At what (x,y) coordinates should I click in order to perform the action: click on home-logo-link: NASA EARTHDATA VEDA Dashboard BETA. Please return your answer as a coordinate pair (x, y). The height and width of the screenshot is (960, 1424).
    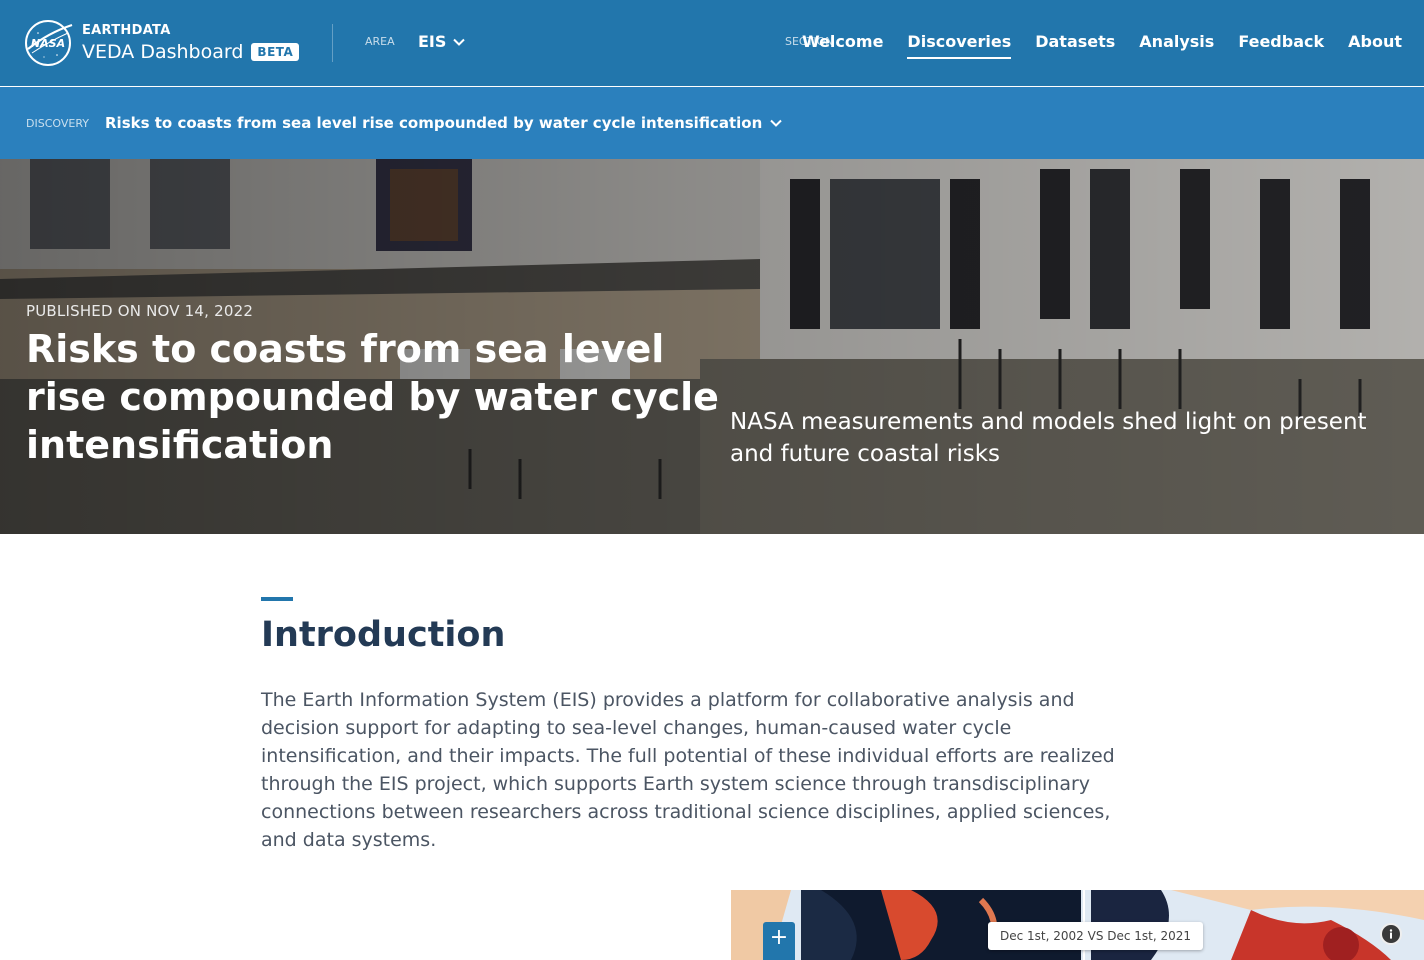
    Looking at the image, I should click on (162, 43).